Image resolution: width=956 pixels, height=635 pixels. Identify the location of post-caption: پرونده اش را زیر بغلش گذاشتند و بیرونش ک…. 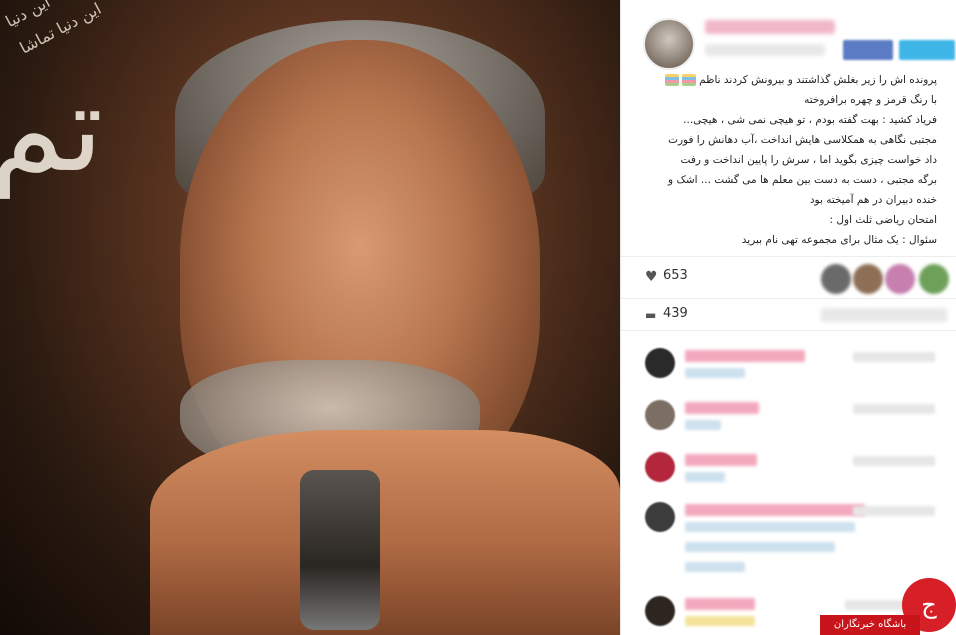
(784, 160).